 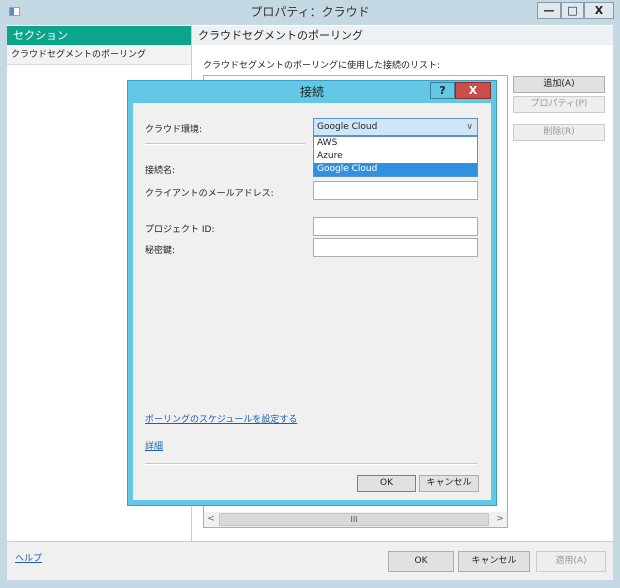 I want to click on connection-name-label: 接続名:, so click(x=160, y=171).